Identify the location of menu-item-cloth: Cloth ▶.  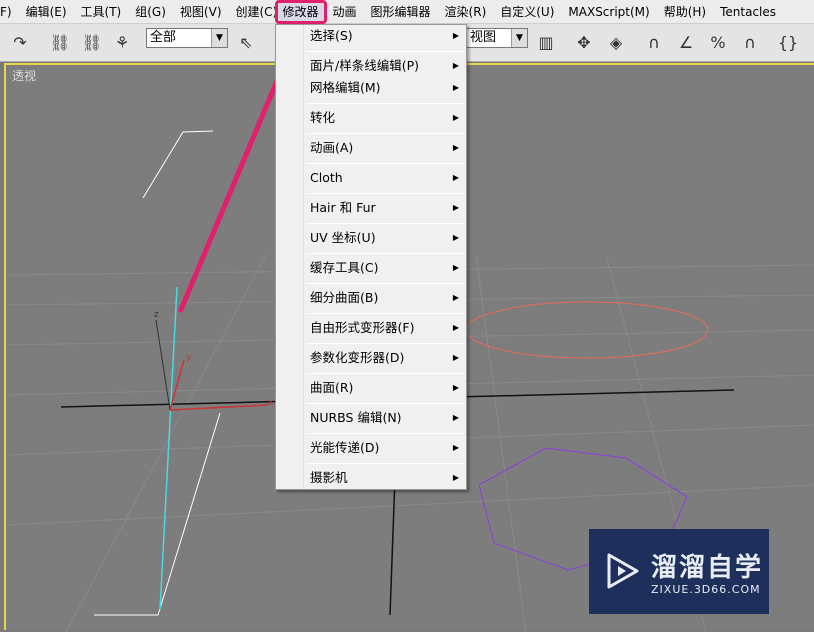
(385, 178).